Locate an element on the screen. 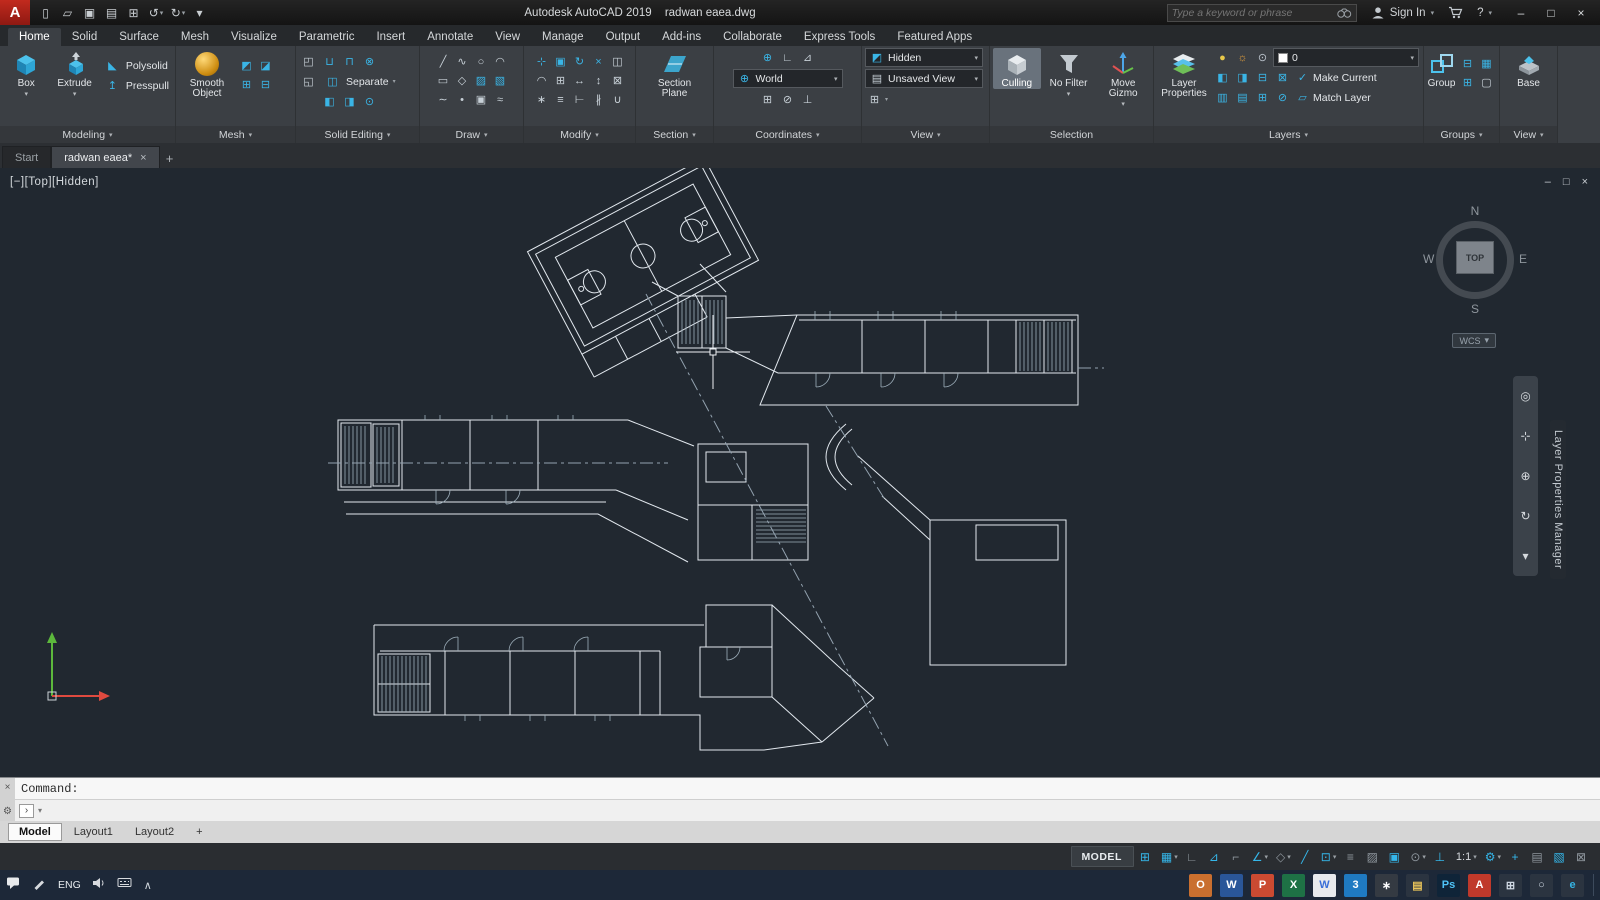  circle-icon: ○ is located at coordinates (481, 61).